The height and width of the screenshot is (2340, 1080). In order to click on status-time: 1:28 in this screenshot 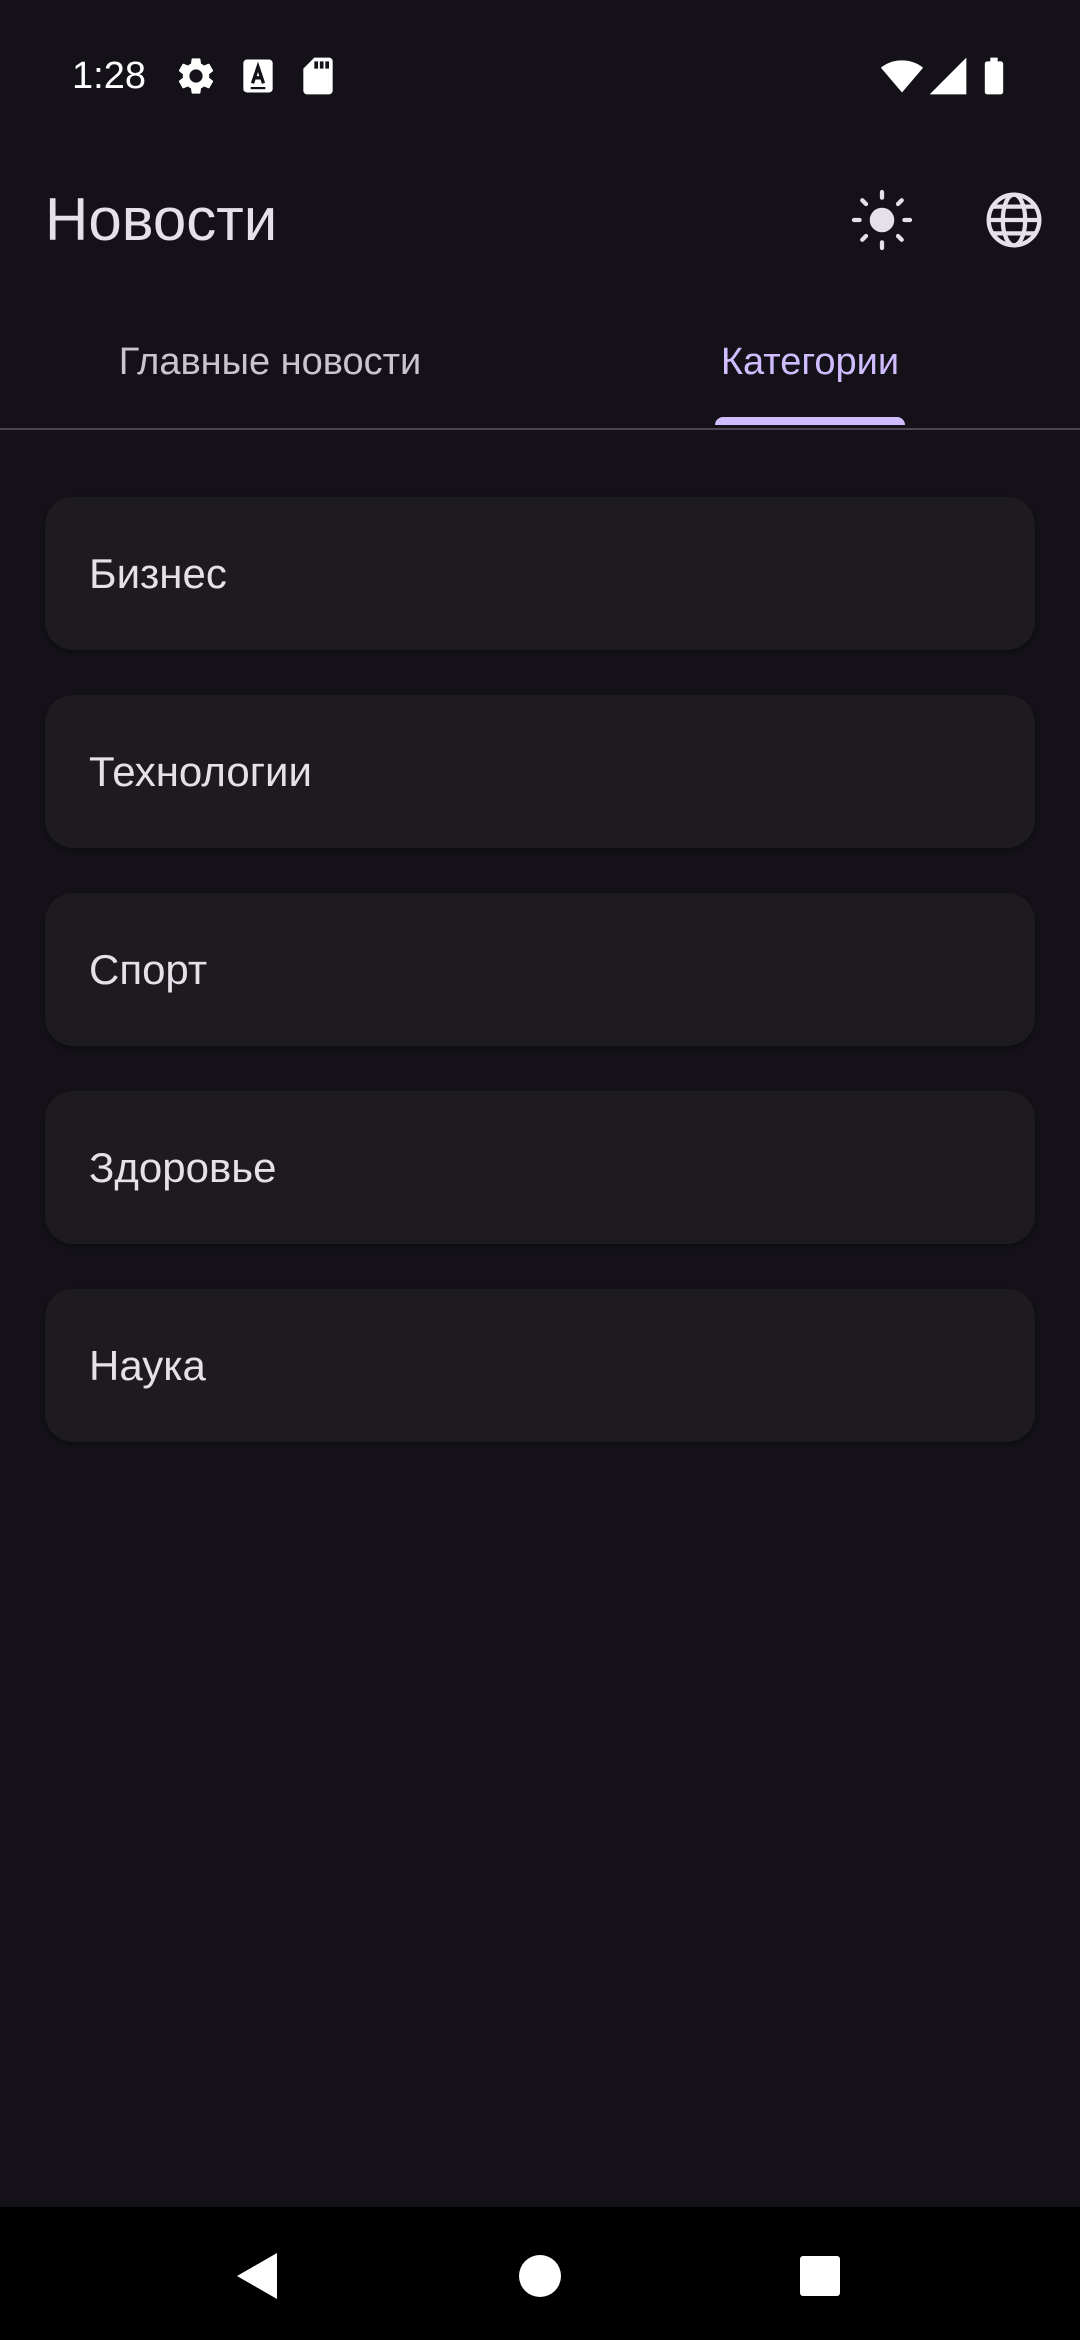, I will do `click(109, 76)`.